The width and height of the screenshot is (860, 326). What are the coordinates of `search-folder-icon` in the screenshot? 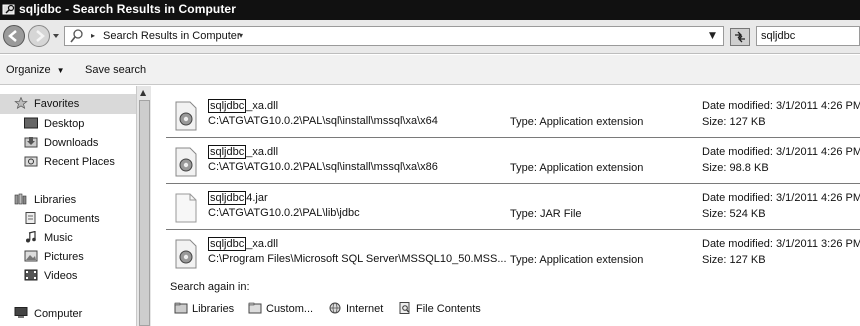 It's located at (8, 9).